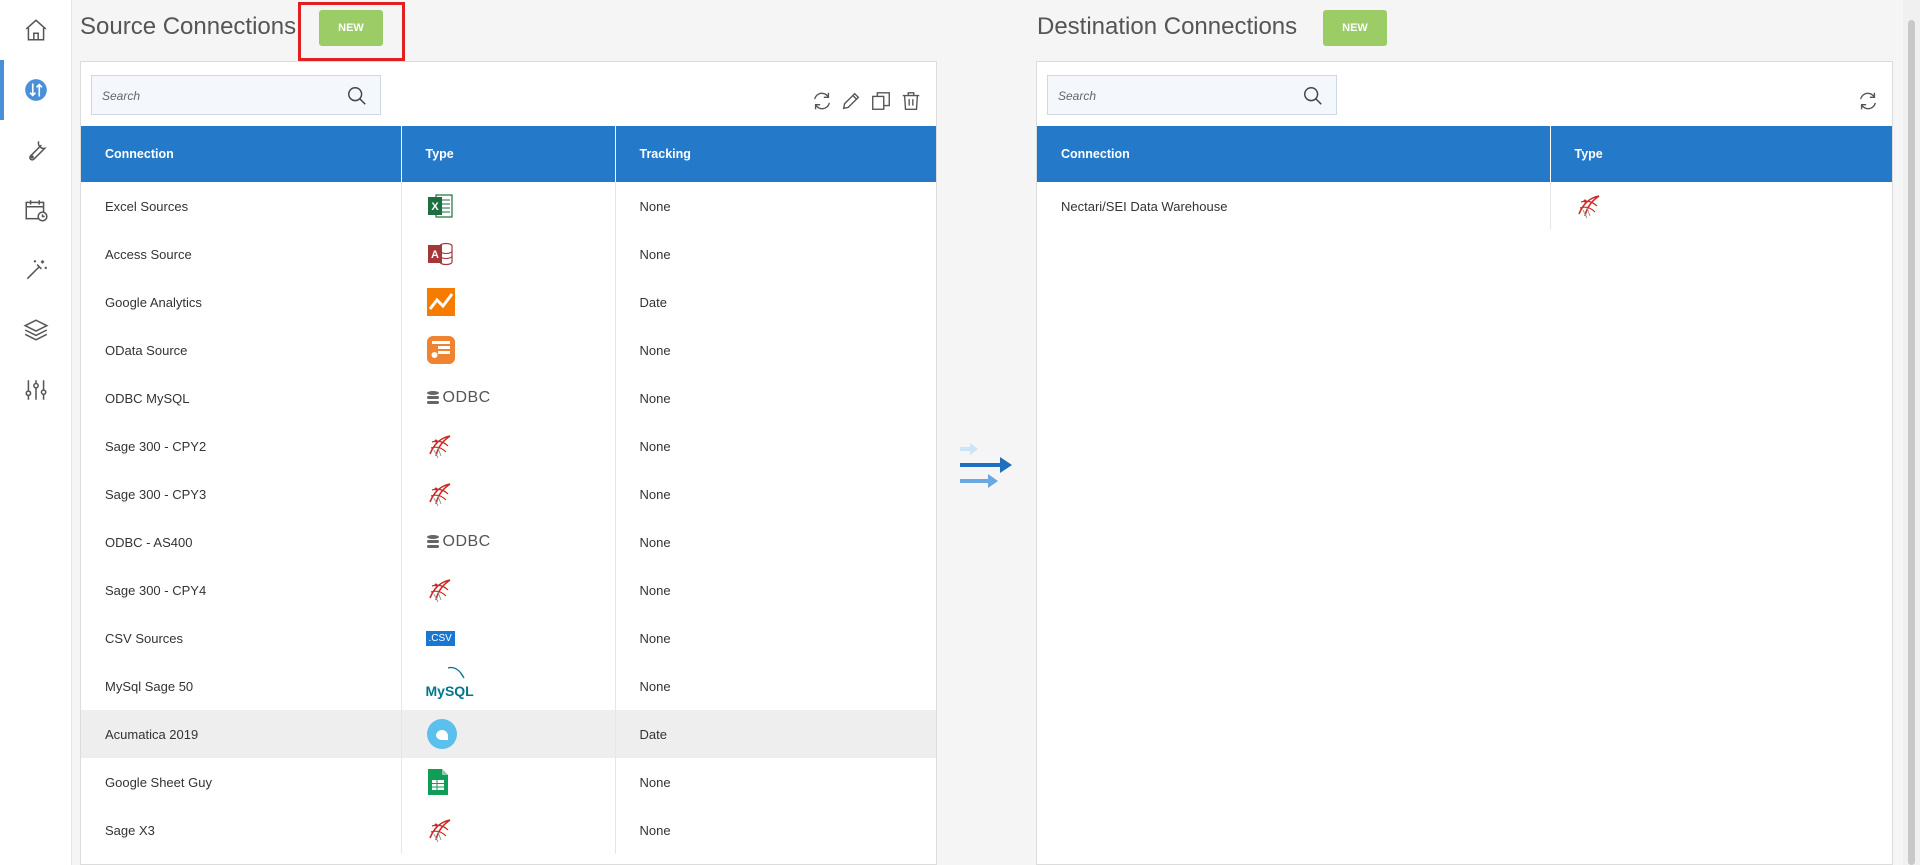 This screenshot has width=1920, height=865. Describe the element at coordinates (1174, 96) in the screenshot. I see `destination-search-input` at that location.